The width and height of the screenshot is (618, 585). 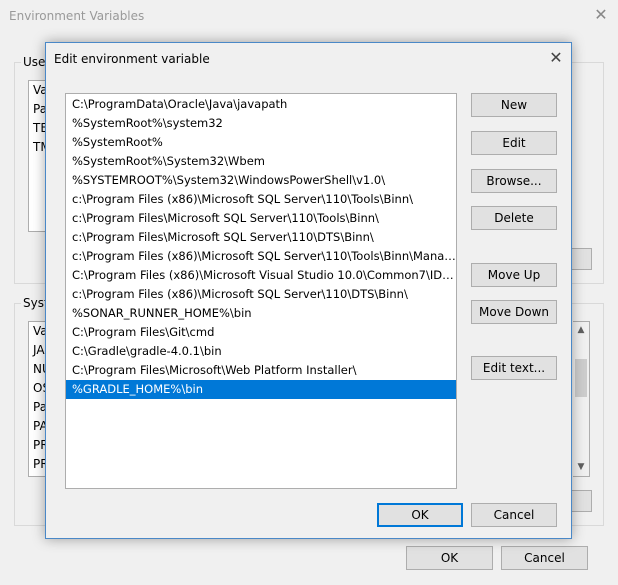 I want to click on ok-button: OK, so click(x=420, y=515).